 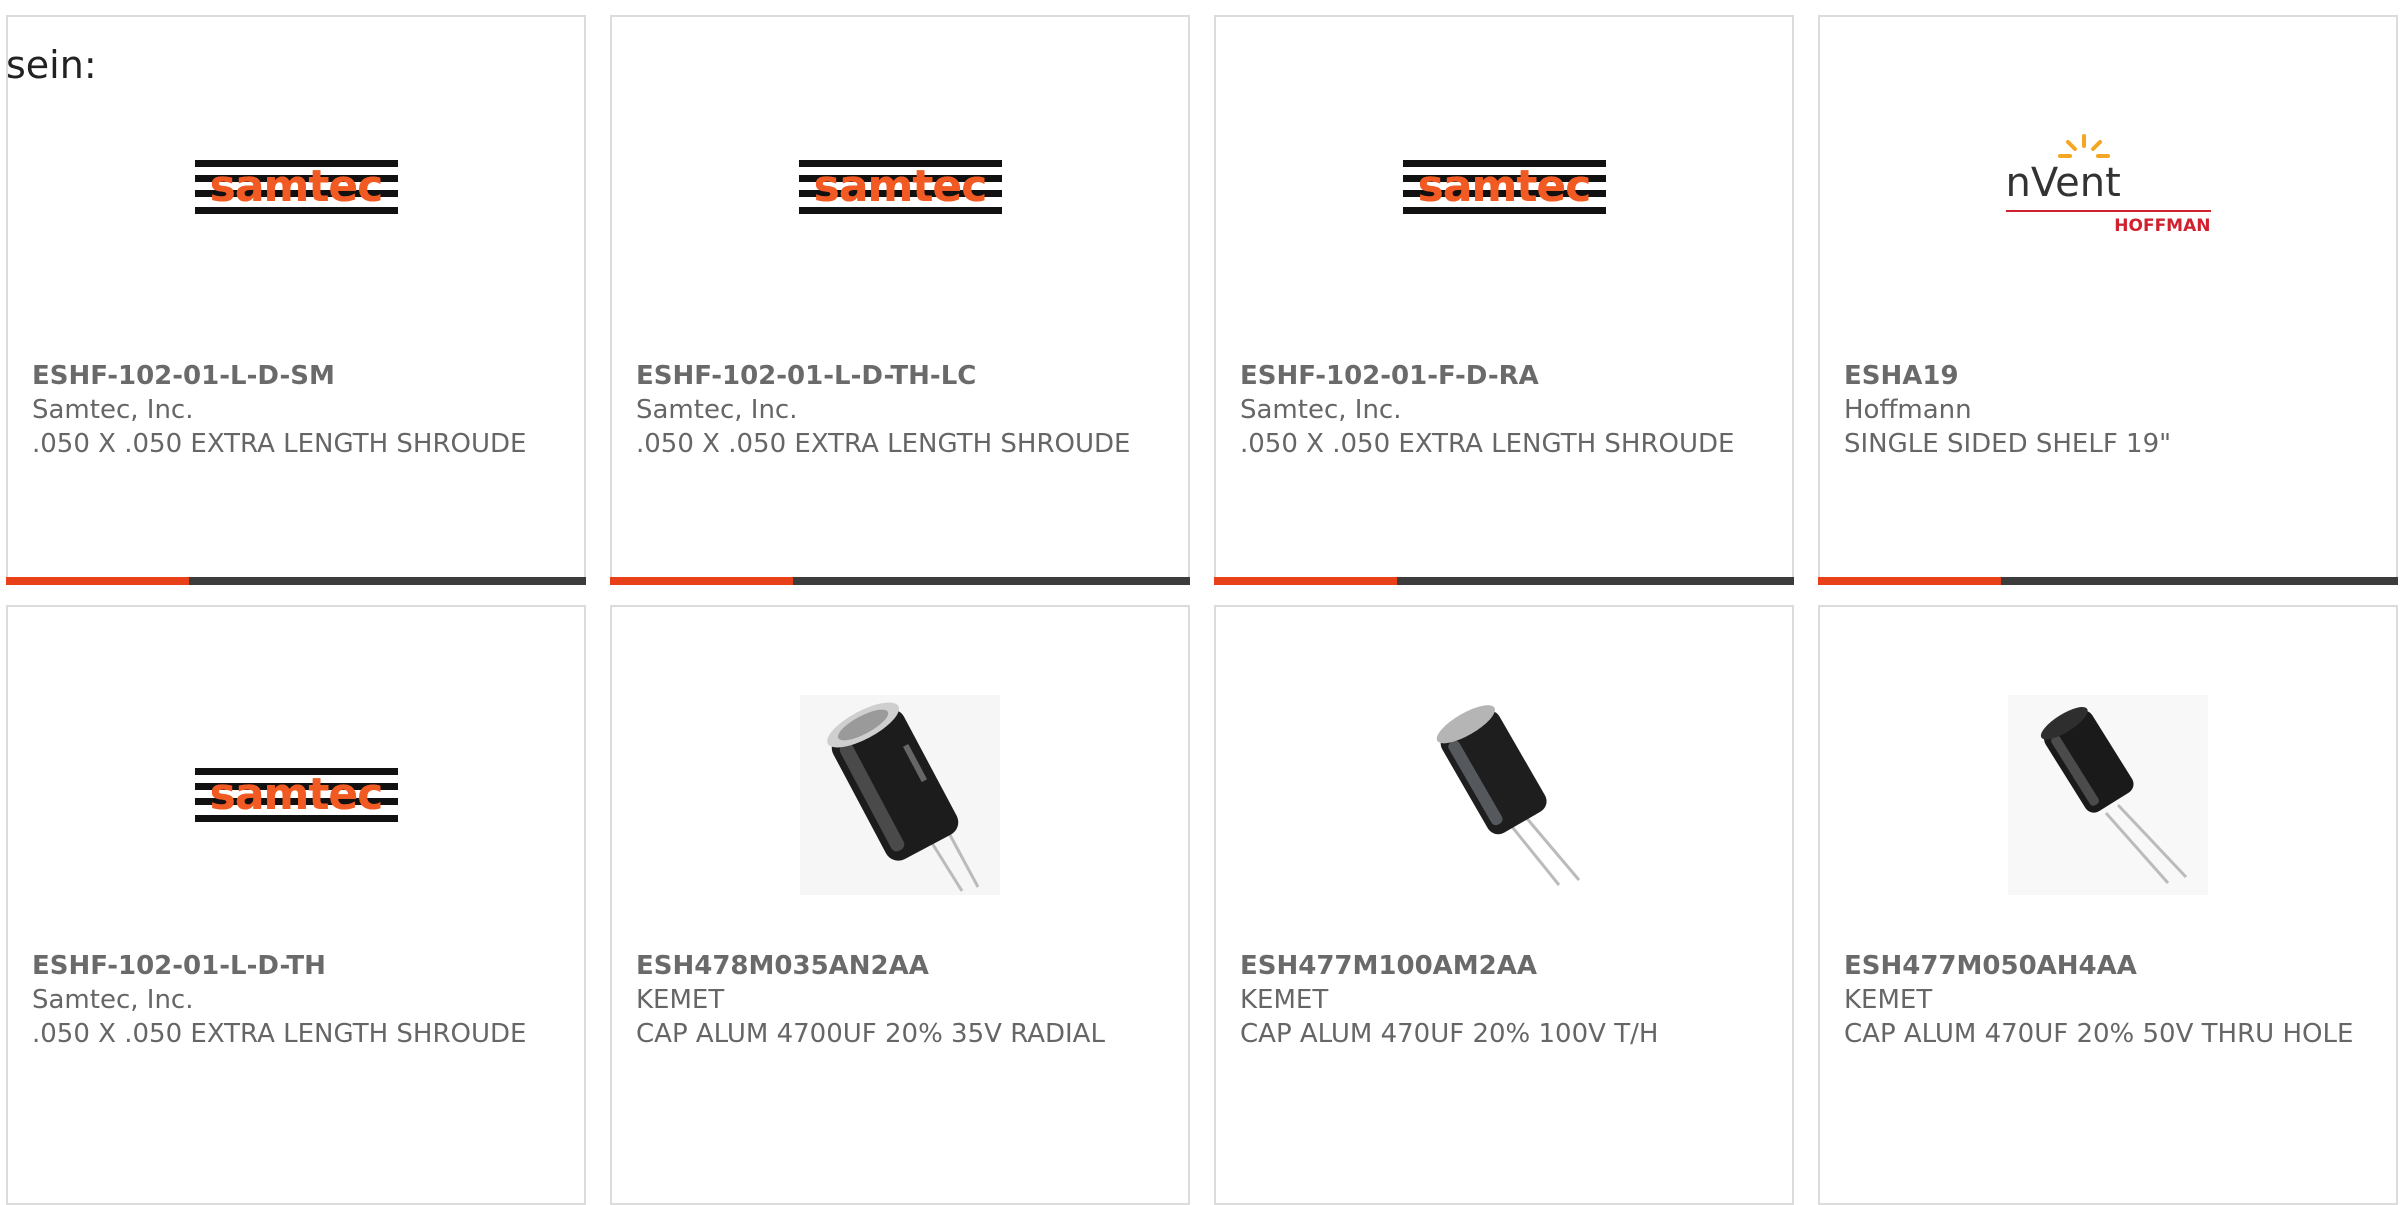 I want to click on description: SINGLE SIDED SHELF 19", so click(x=2008, y=444).